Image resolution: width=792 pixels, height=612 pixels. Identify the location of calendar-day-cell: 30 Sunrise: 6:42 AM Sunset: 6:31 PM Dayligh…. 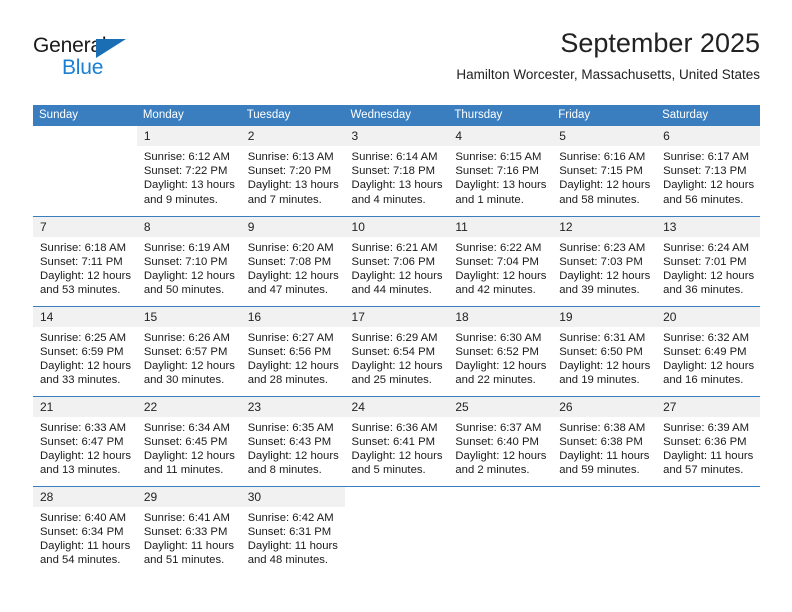
(292, 530).